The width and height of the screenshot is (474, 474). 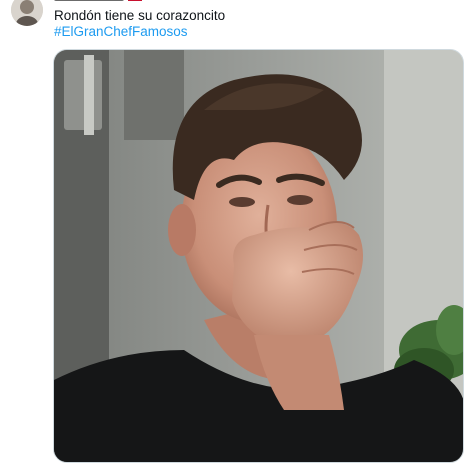 What do you see at coordinates (135, 0) in the screenshot?
I see `flag-icon` at bounding box center [135, 0].